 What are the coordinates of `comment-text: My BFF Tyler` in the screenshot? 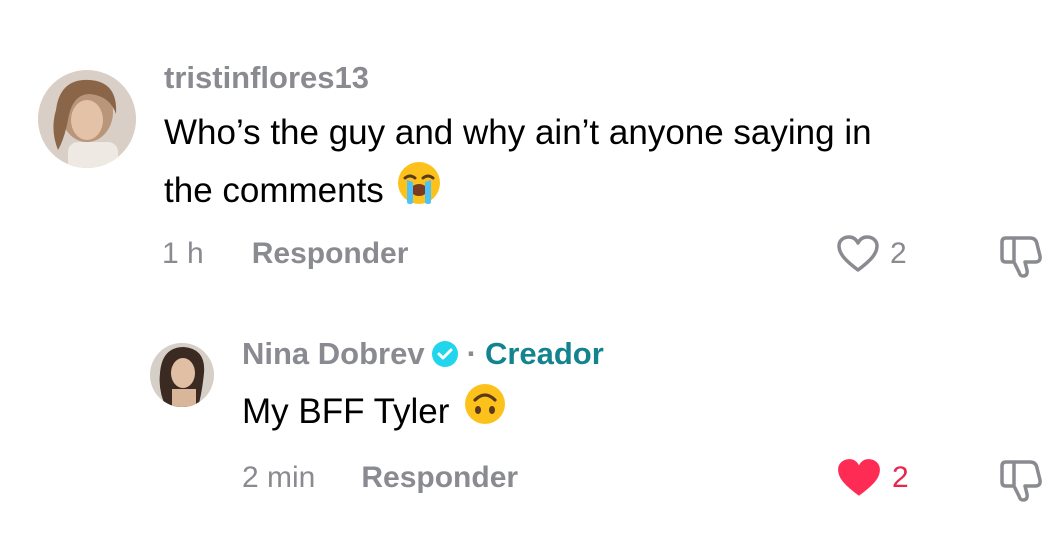 It's located at (374, 412).